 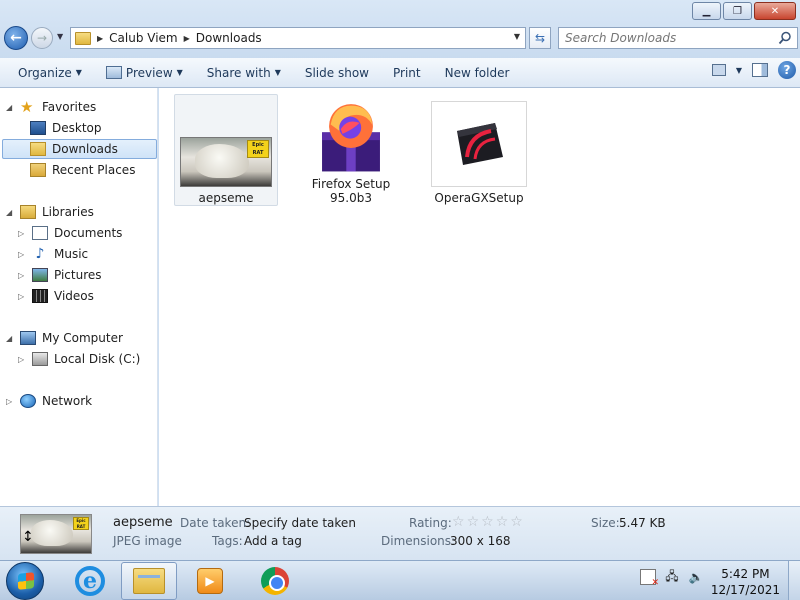 What do you see at coordinates (82, 170) in the screenshot?
I see `sidebar-item-recent-places: Recent Places` at bounding box center [82, 170].